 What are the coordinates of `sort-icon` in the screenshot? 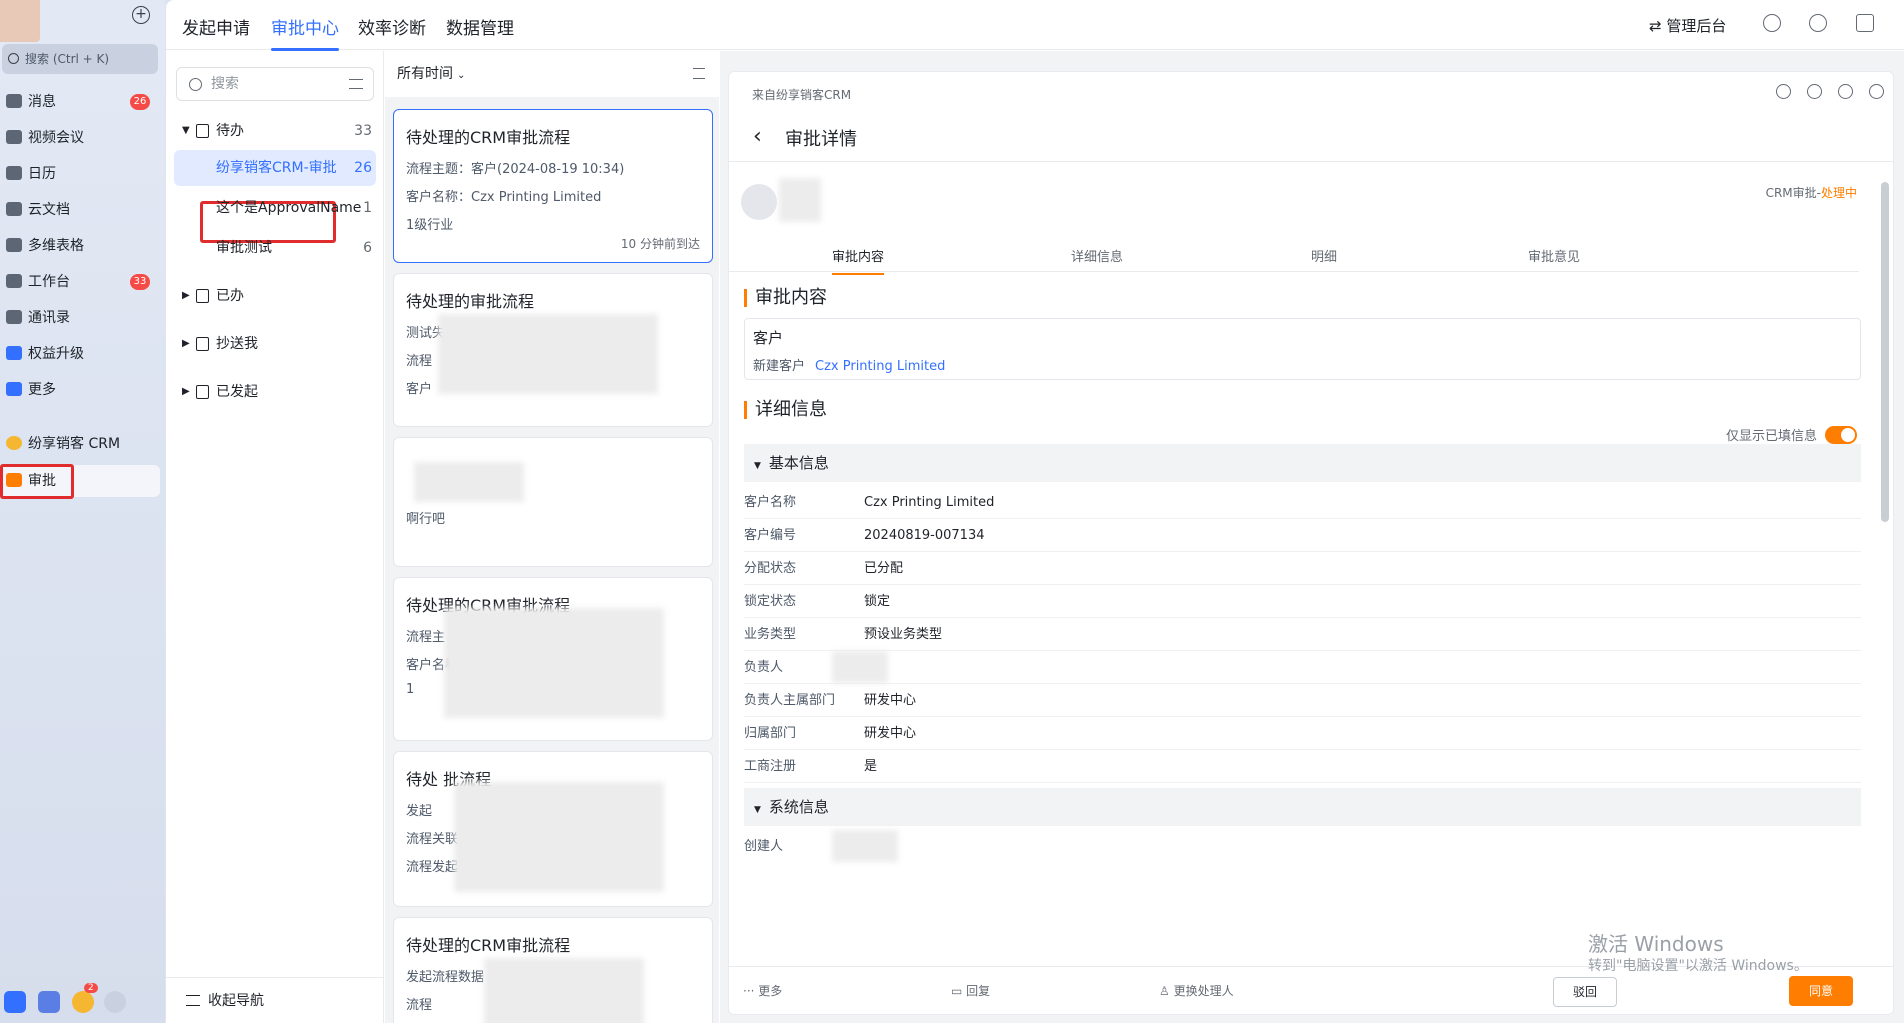 It's located at (699, 73).